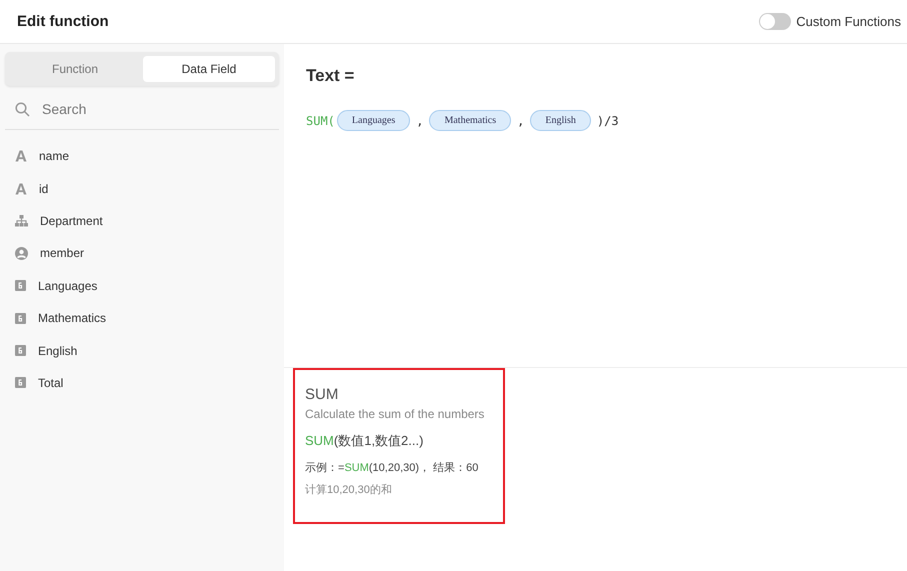  What do you see at coordinates (364, 441) in the screenshot?
I see `function-syntax: SUM(数值1,数值2...)` at bounding box center [364, 441].